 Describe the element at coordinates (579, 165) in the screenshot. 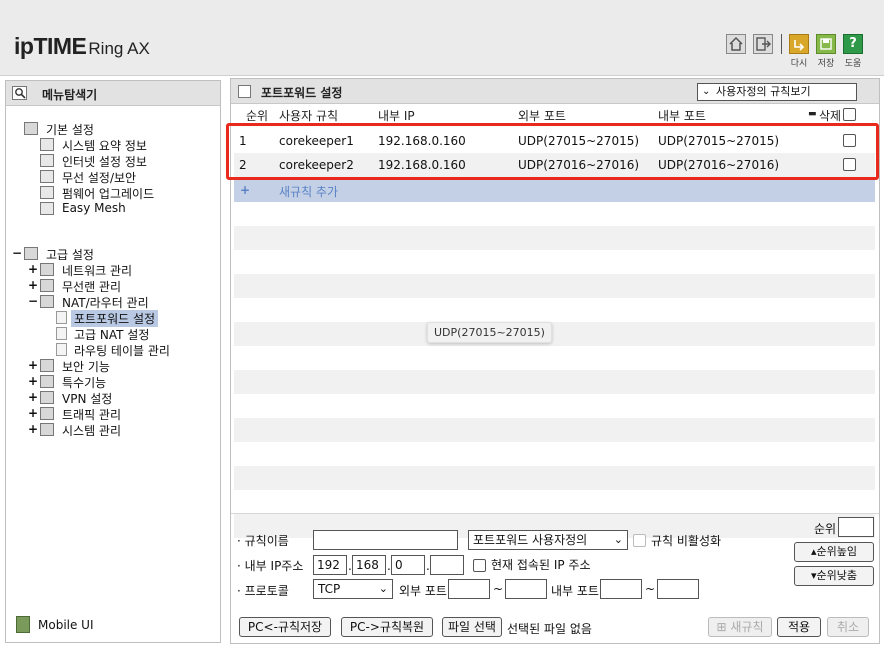

I see `rule-ext-port: UDP(27016~27016)` at that location.